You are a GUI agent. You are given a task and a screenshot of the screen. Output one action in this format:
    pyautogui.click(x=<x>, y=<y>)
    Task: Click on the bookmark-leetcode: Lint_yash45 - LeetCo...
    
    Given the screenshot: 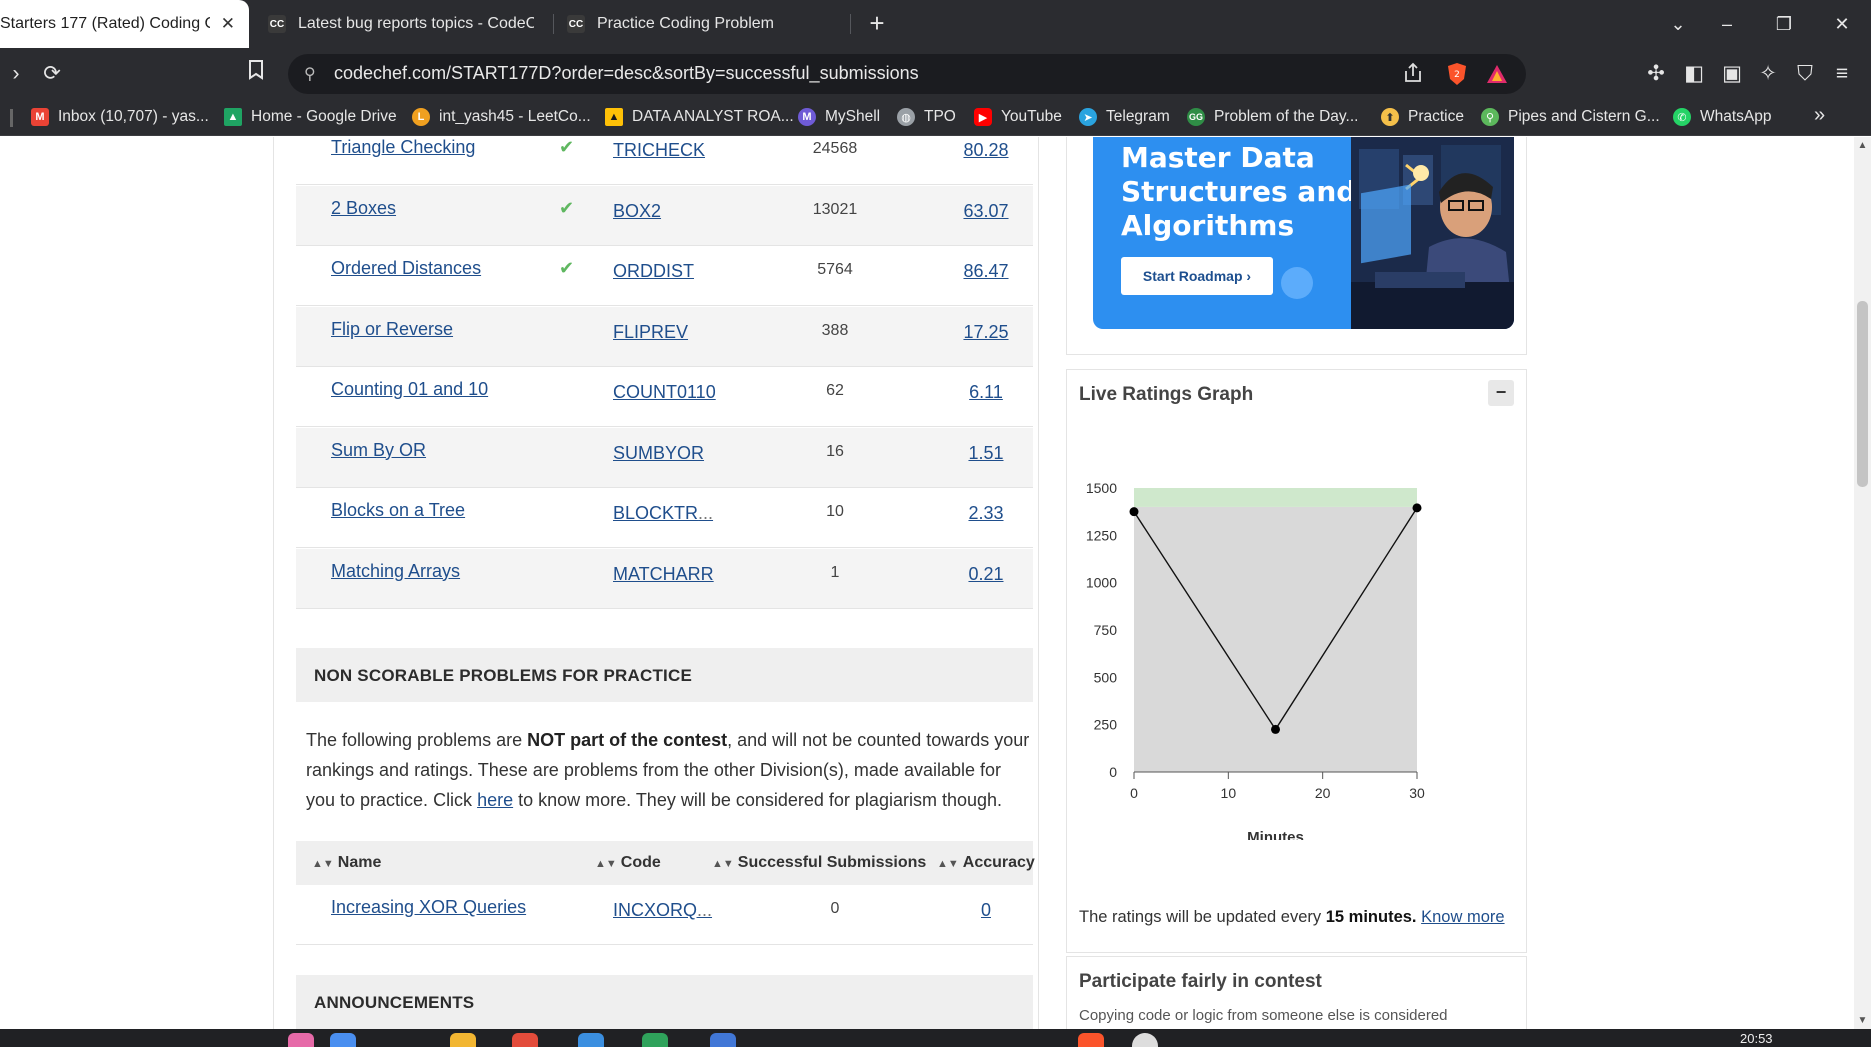 What is the action you would take?
    pyautogui.click(x=501, y=117)
    